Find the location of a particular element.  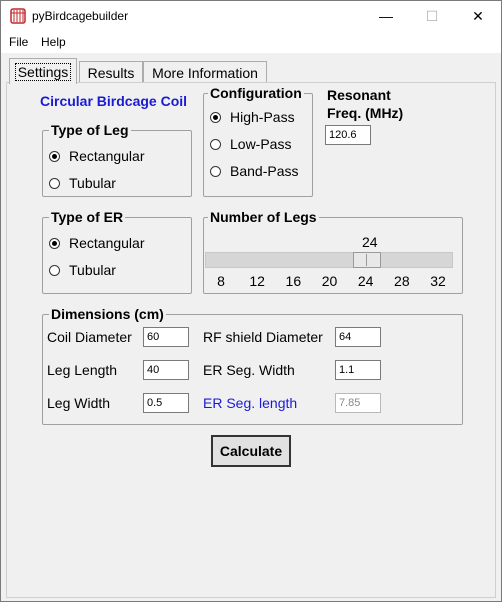

er-seg-length-input: 7.85 is located at coordinates (358, 403).